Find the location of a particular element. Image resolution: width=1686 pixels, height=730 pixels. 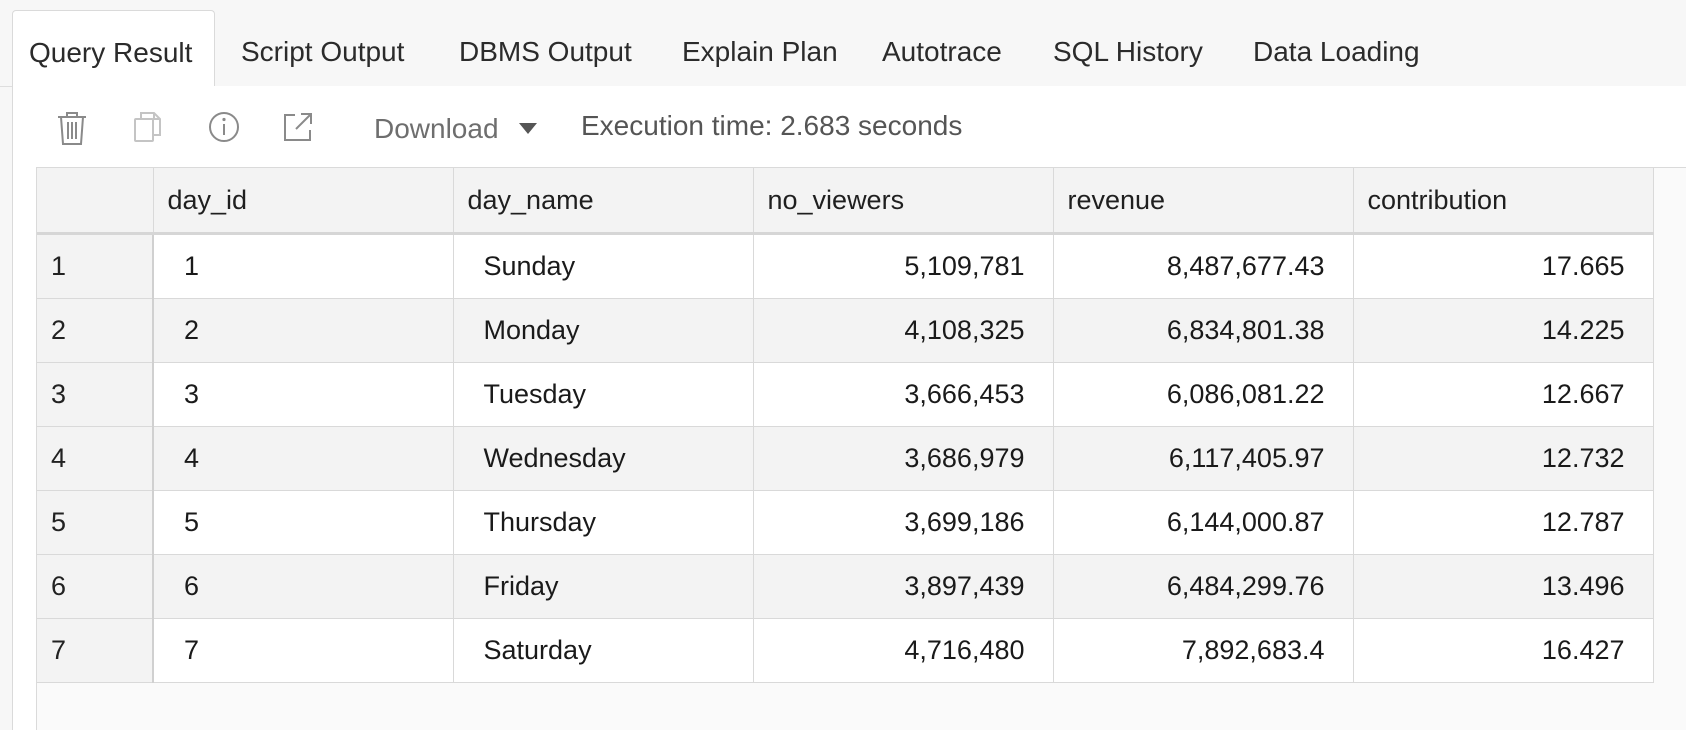

cell-contribution: 16.427 is located at coordinates (1503, 650).